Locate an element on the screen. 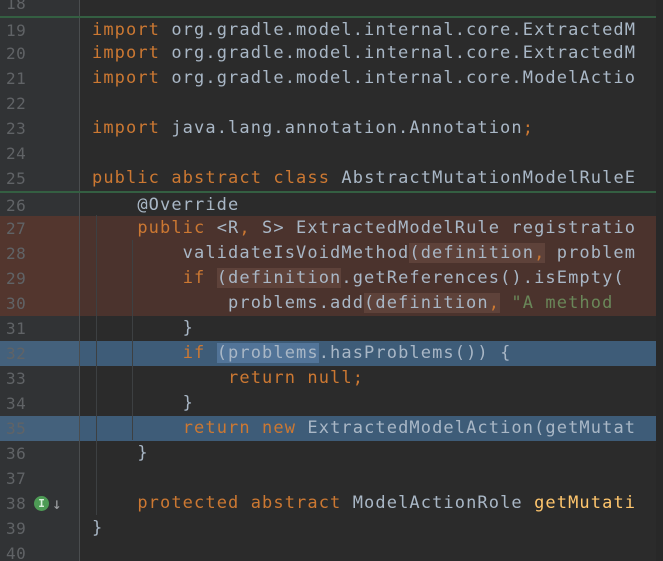  line-number: 18 is located at coordinates (40, 8).